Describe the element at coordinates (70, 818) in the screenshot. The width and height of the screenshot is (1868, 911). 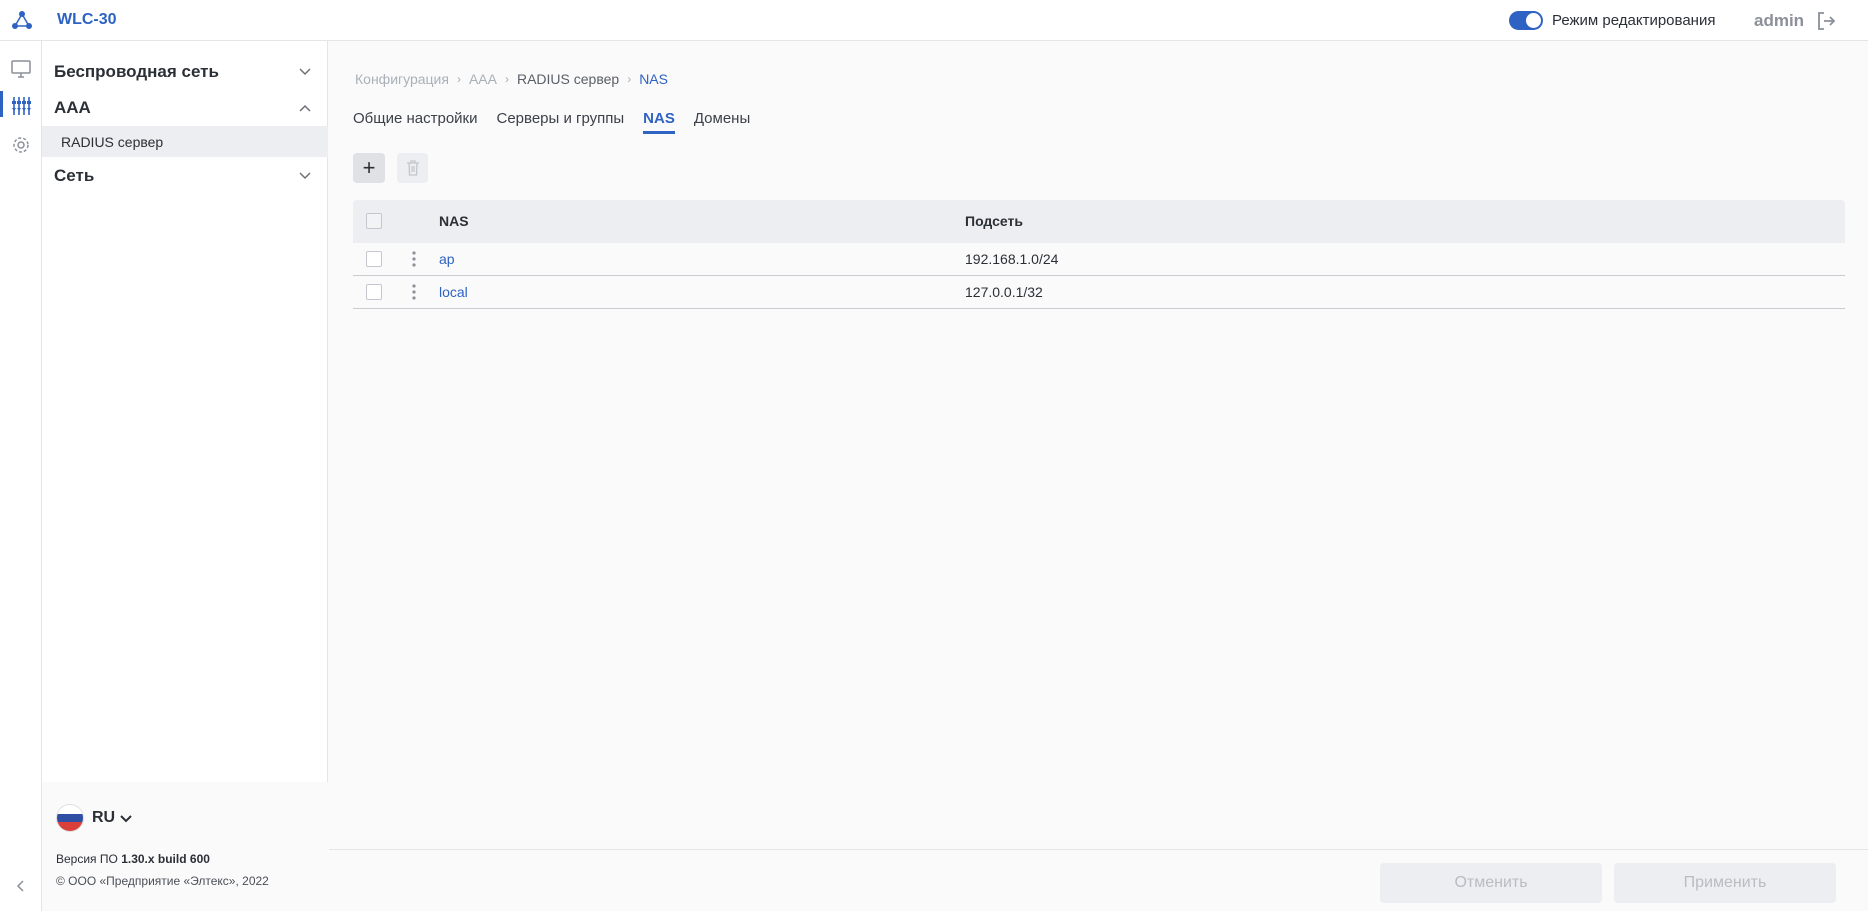
I see `russia-flag-icon` at that location.